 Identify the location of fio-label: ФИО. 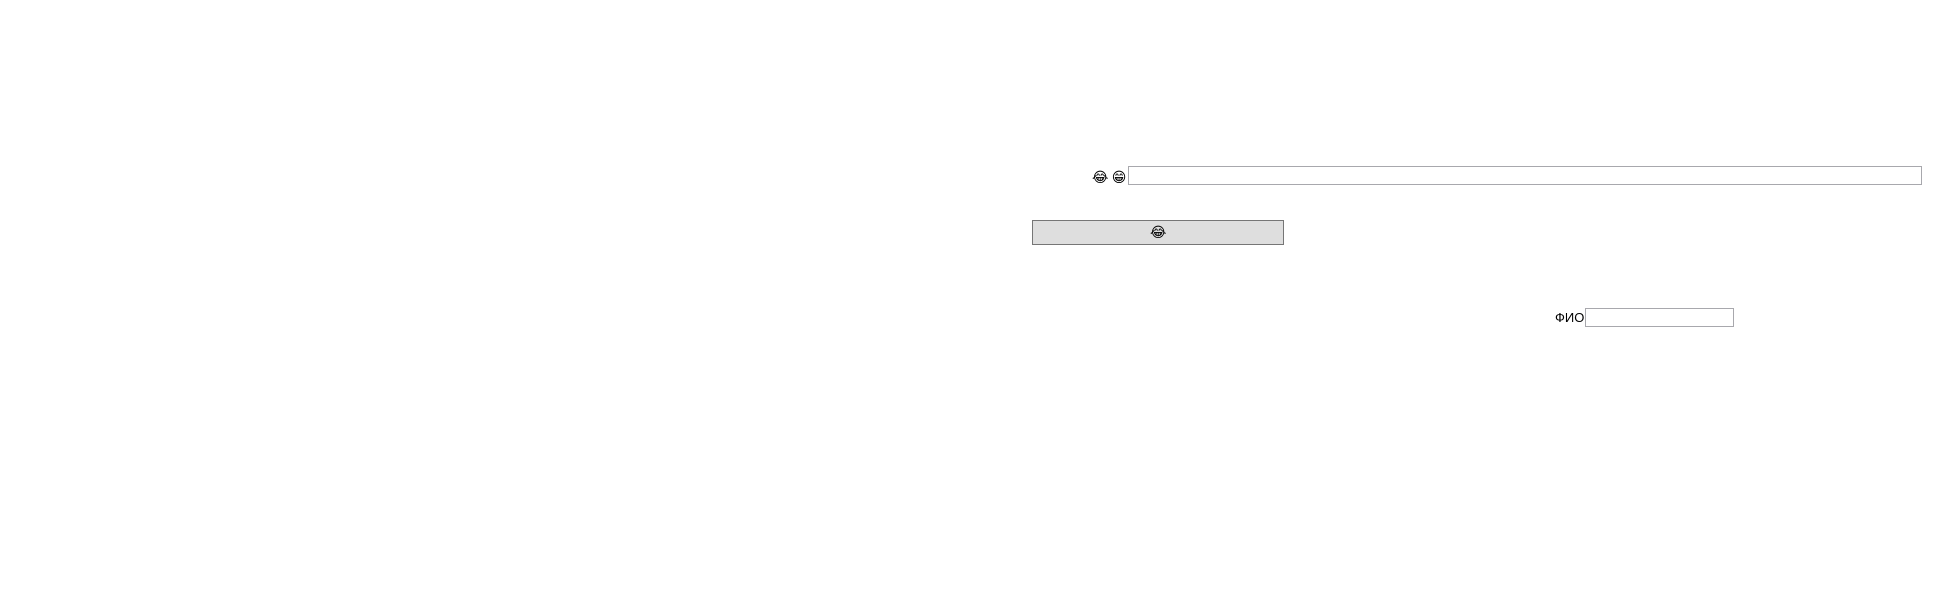
(1570, 317).